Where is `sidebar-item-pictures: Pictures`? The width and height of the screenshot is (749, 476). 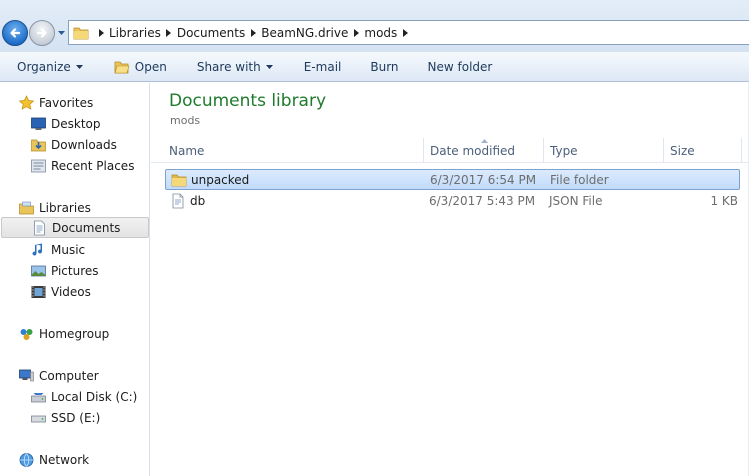 sidebar-item-pictures: Pictures is located at coordinates (49, 270).